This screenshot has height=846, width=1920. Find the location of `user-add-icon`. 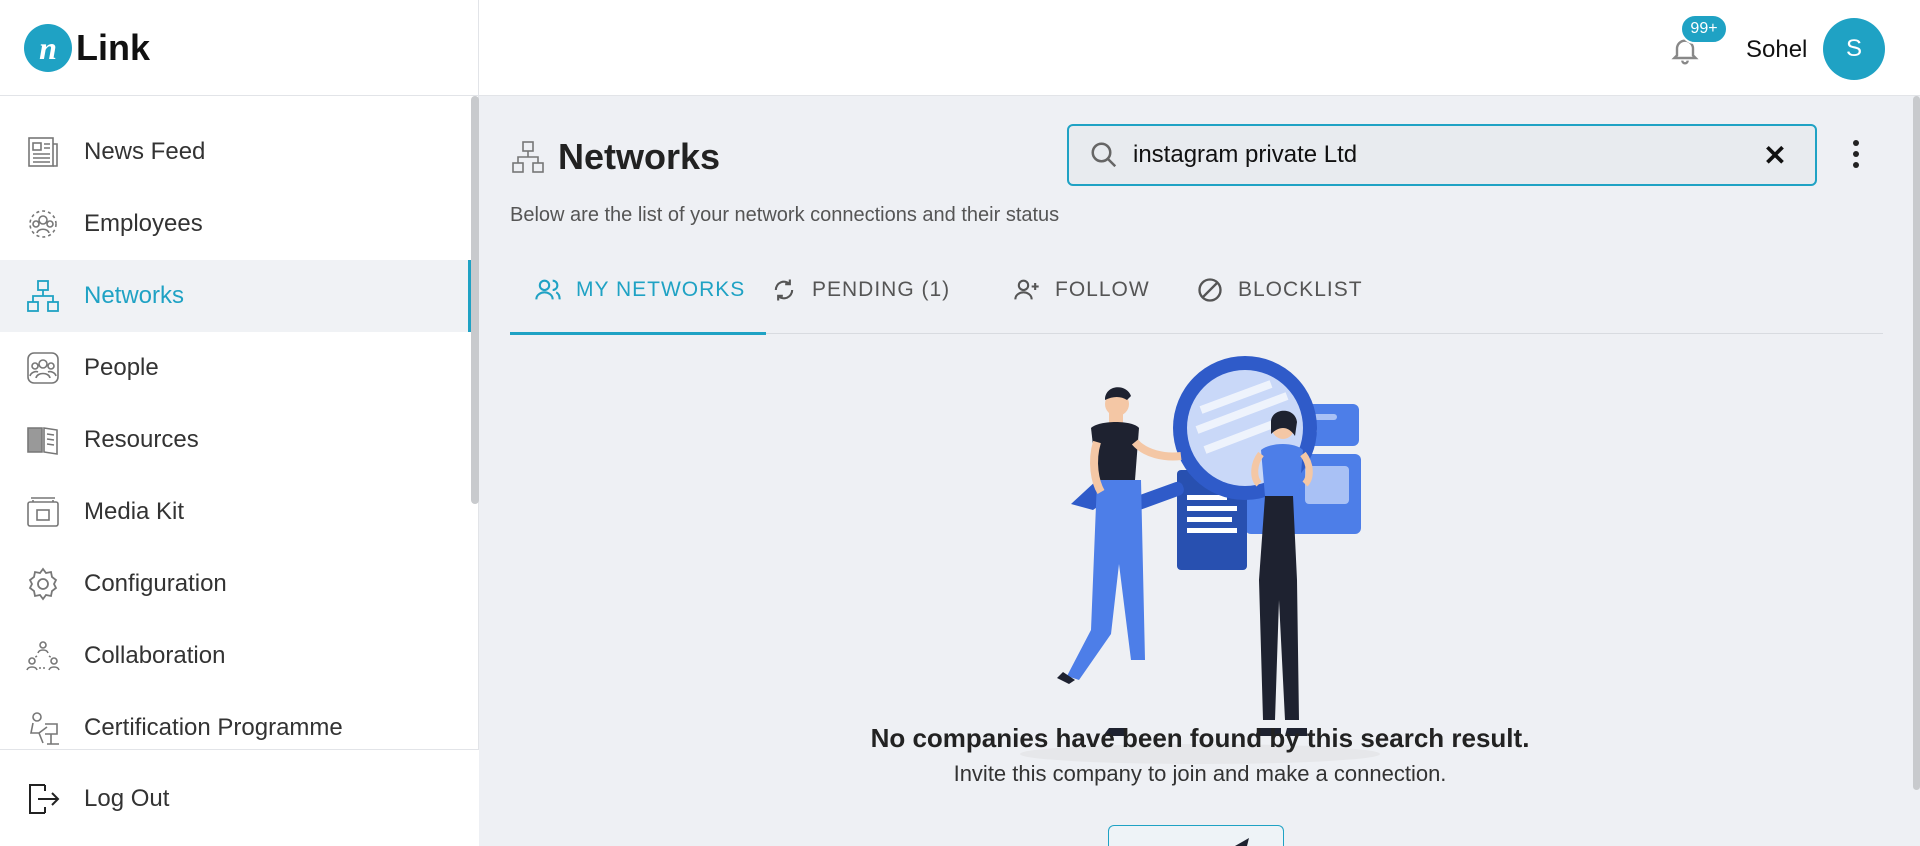

user-add-icon is located at coordinates (1026, 289).